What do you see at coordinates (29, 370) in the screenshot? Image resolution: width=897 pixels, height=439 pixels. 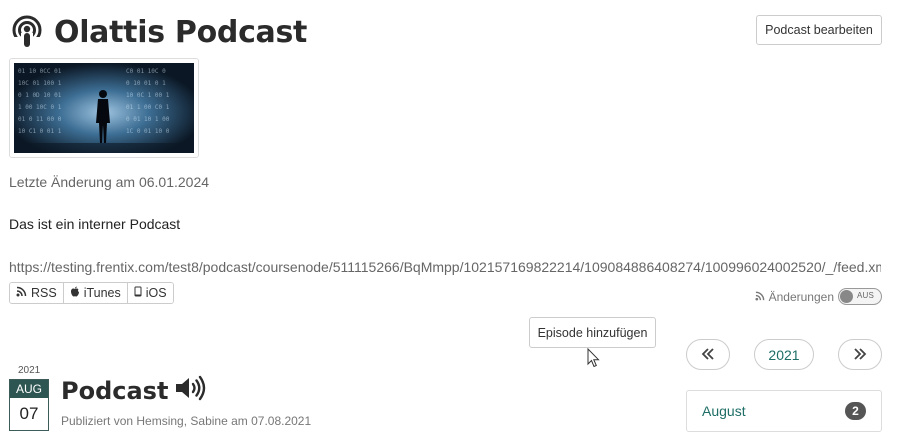 I see `episode-year: 2021` at bounding box center [29, 370].